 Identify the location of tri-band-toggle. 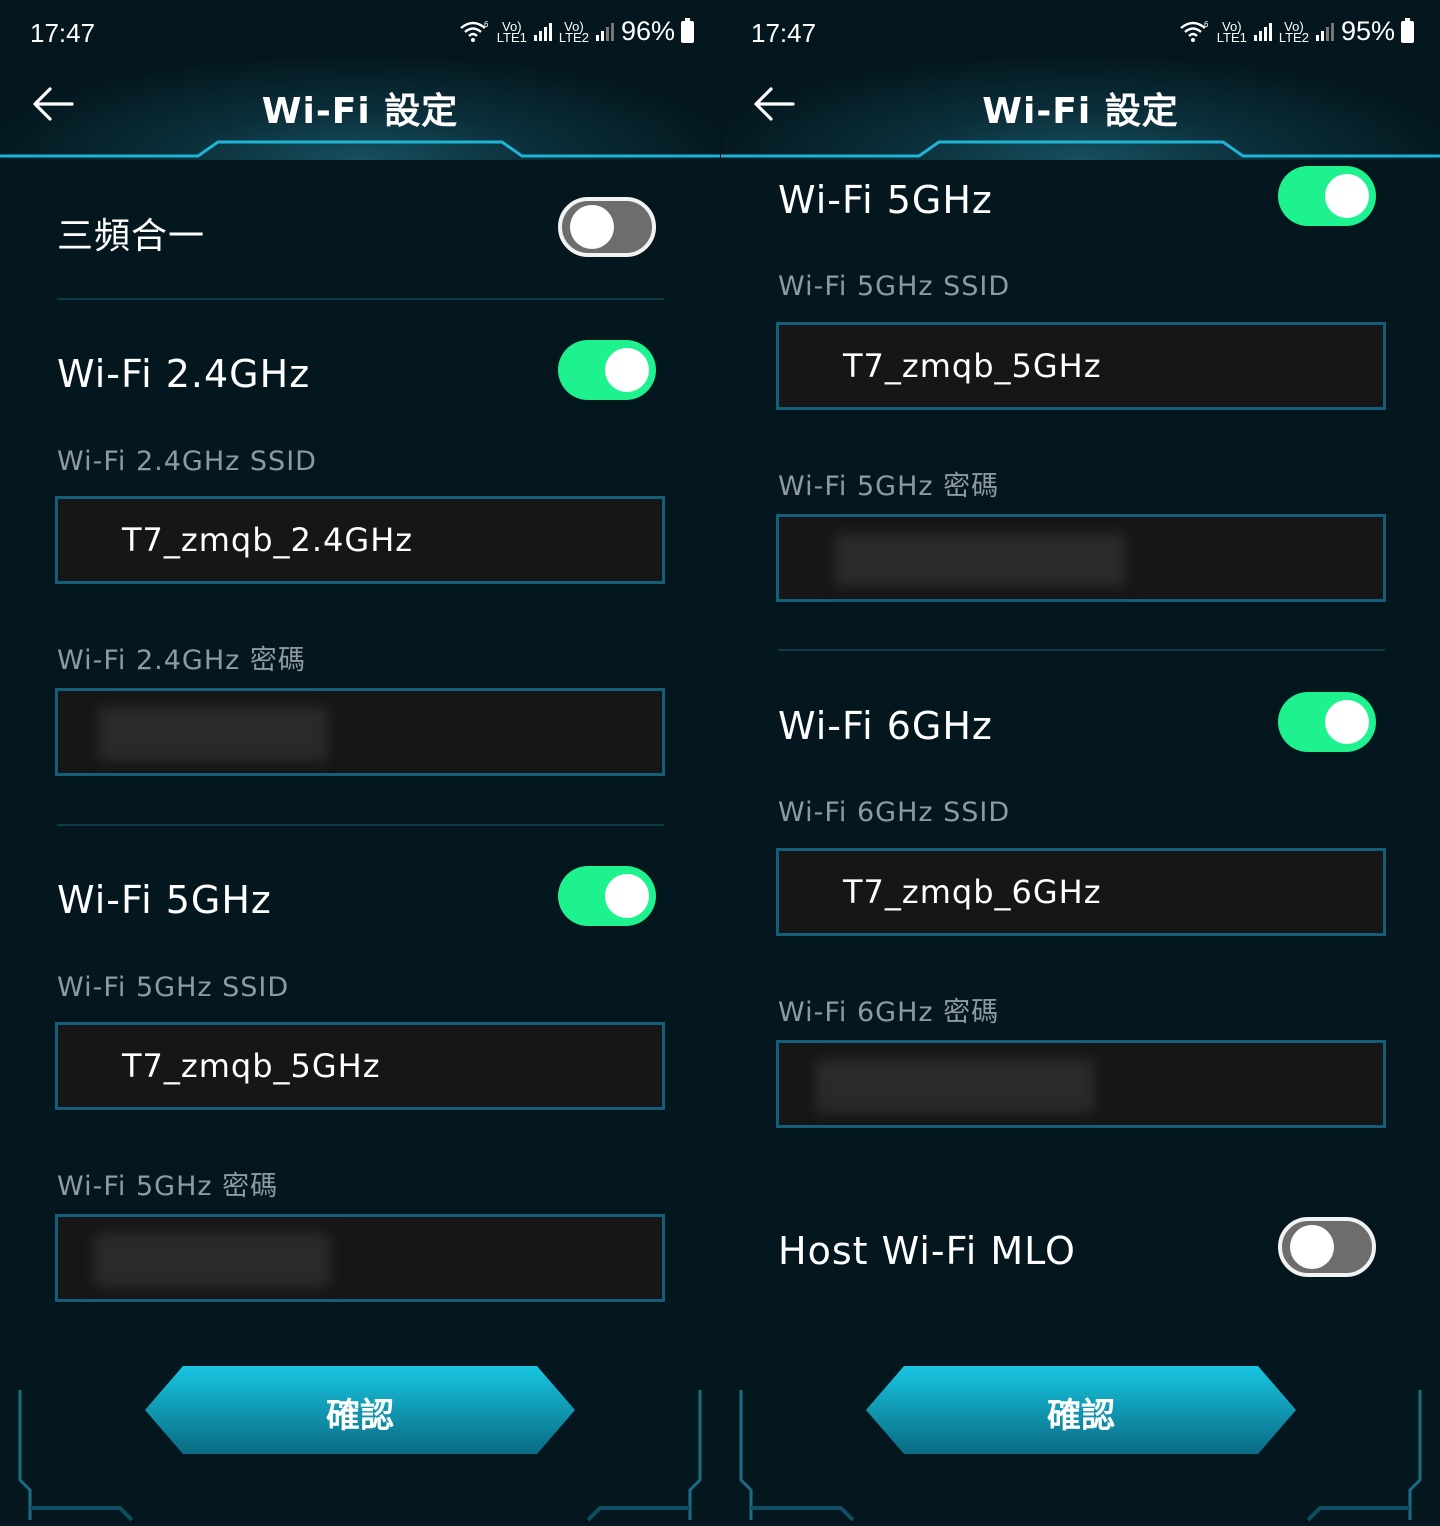
(607, 227).